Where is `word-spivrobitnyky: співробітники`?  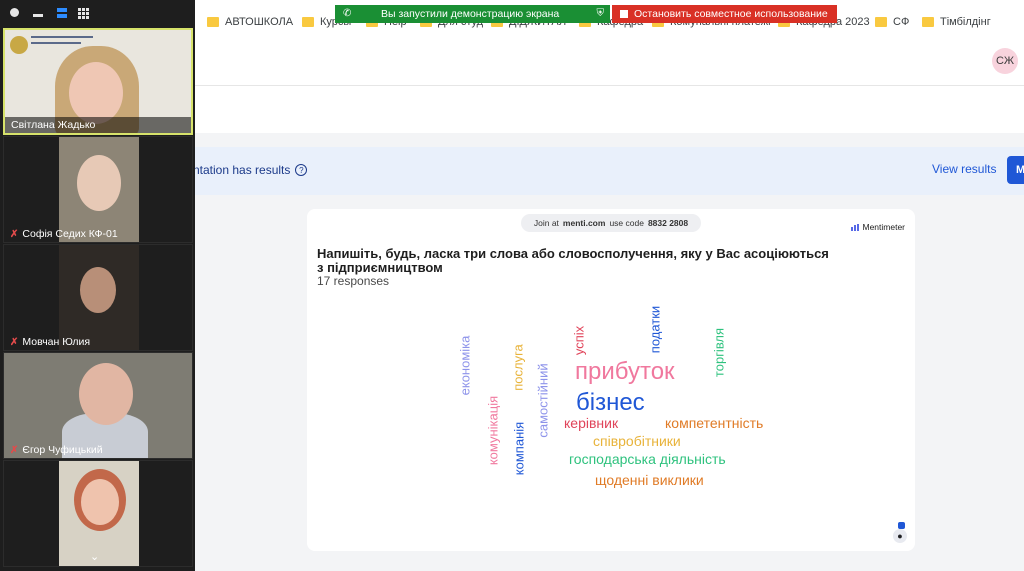 word-spivrobitnyky: співробітники is located at coordinates (637, 441).